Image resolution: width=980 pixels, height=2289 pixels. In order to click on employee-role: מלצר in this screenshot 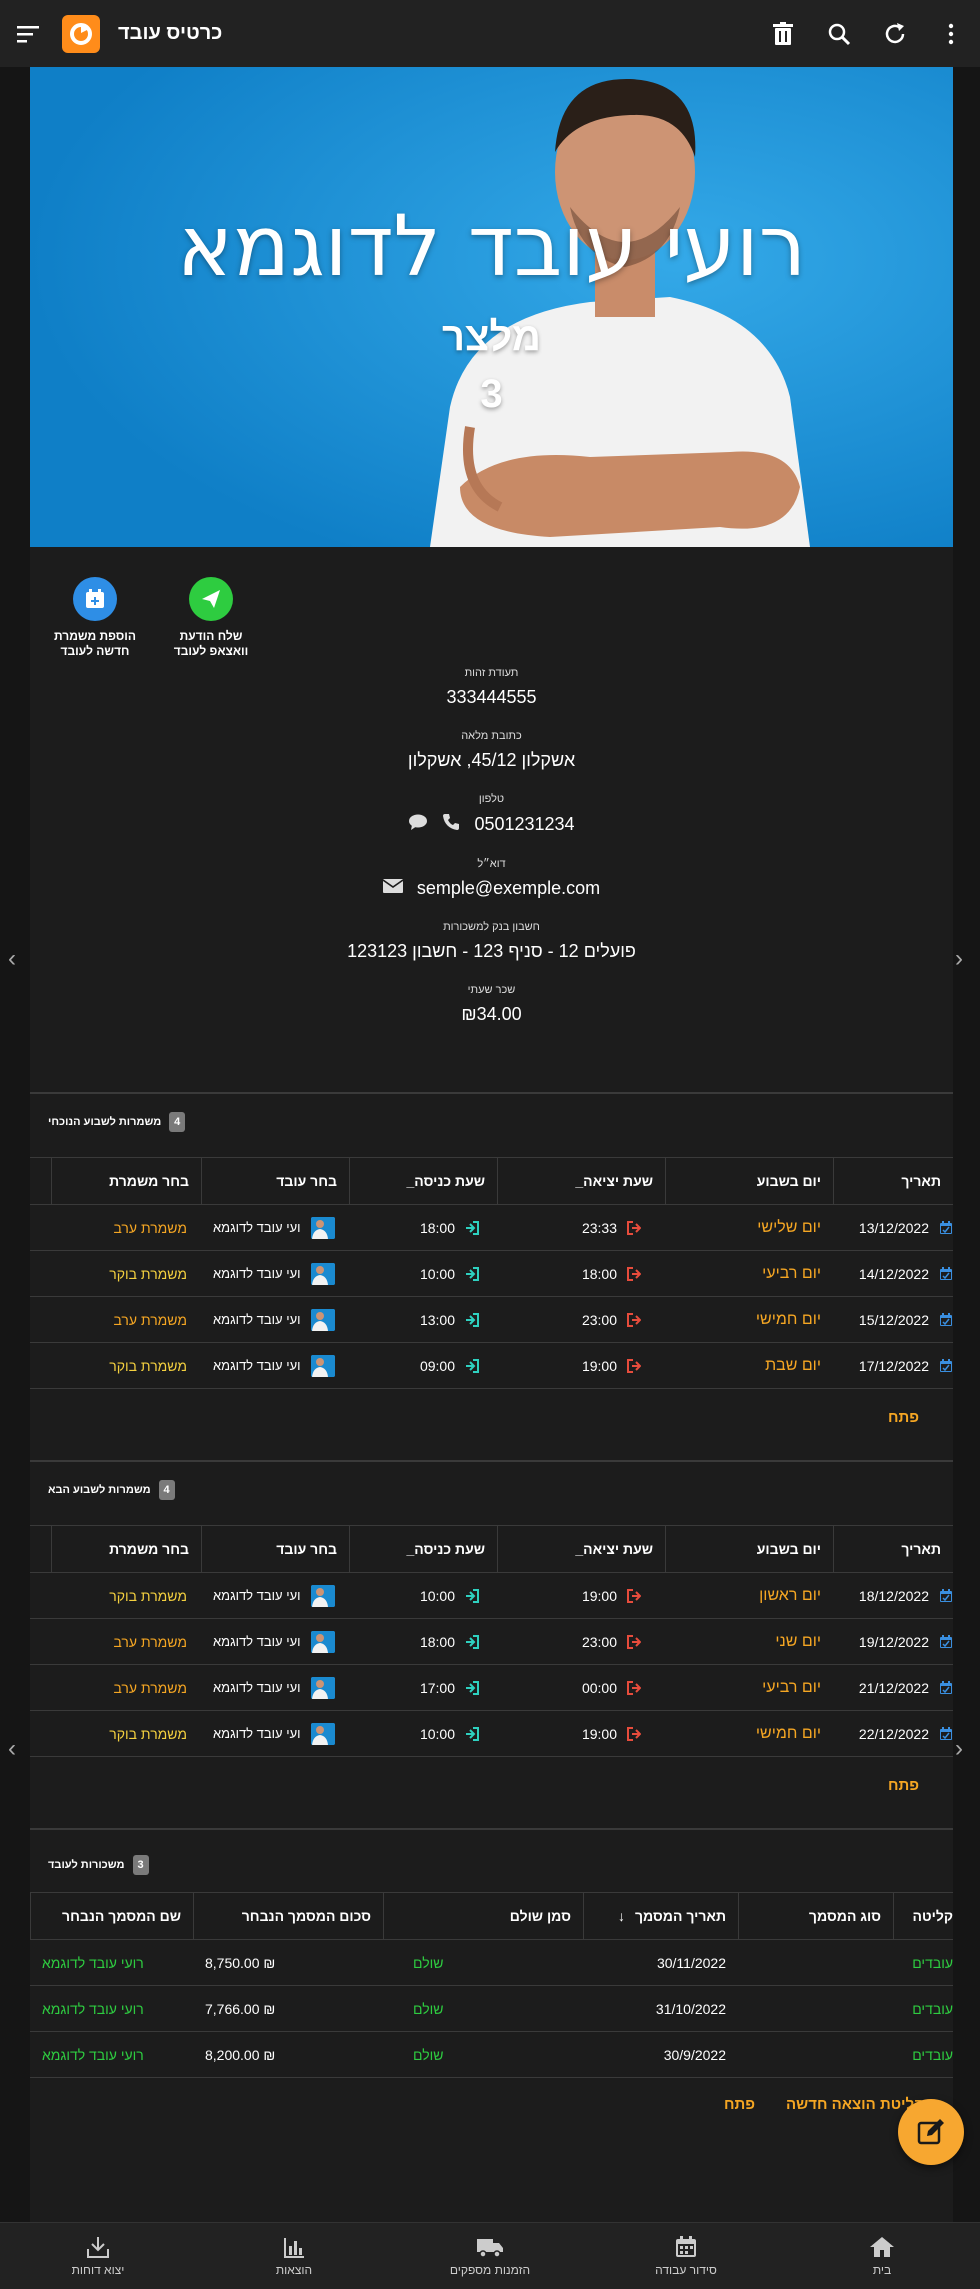, I will do `click(491, 337)`.